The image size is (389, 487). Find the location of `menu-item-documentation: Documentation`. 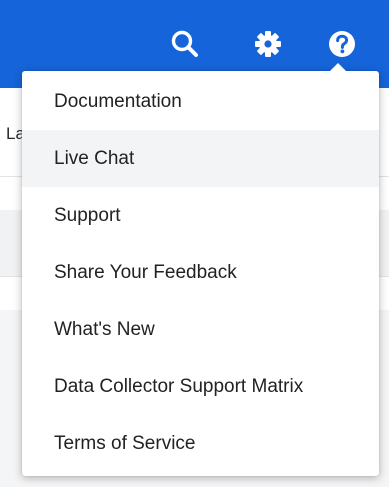

menu-item-documentation: Documentation is located at coordinates (200, 101).